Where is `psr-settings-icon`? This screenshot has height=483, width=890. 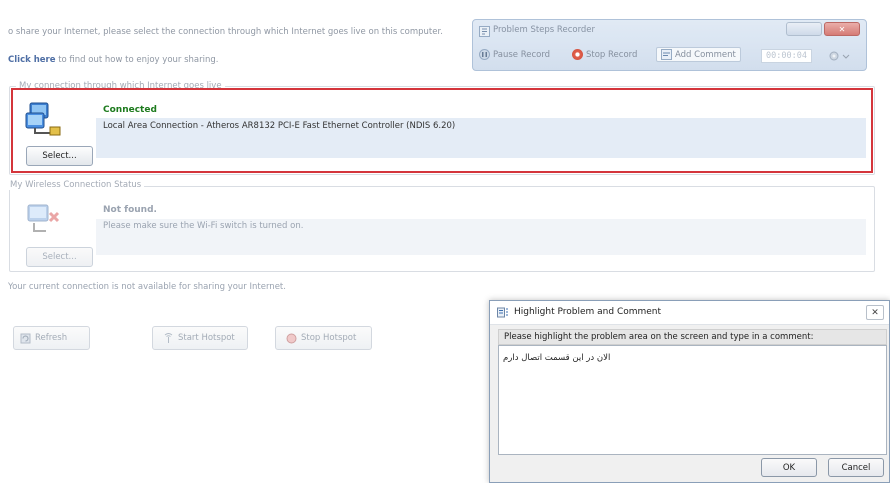 psr-settings-icon is located at coordinates (839, 56).